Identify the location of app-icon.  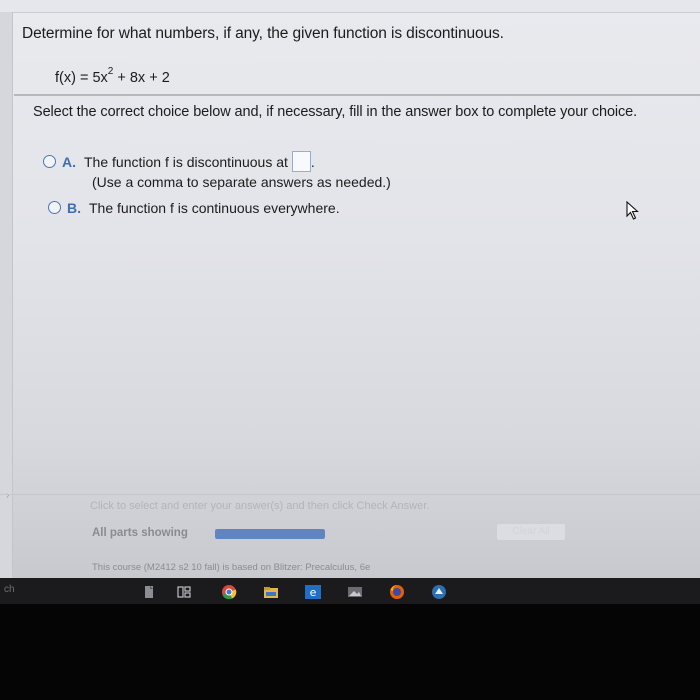
(439, 592).